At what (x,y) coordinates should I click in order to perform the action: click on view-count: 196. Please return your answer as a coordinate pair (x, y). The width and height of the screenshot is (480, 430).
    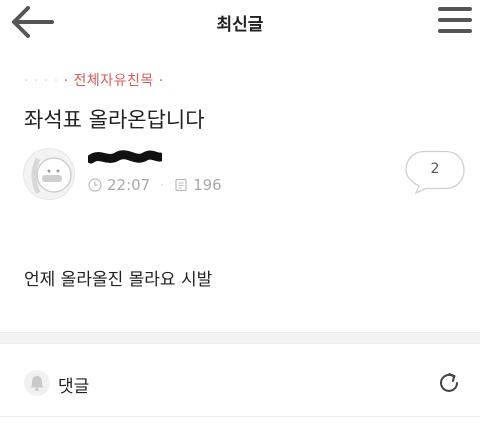
    Looking at the image, I should click on (207, 185).